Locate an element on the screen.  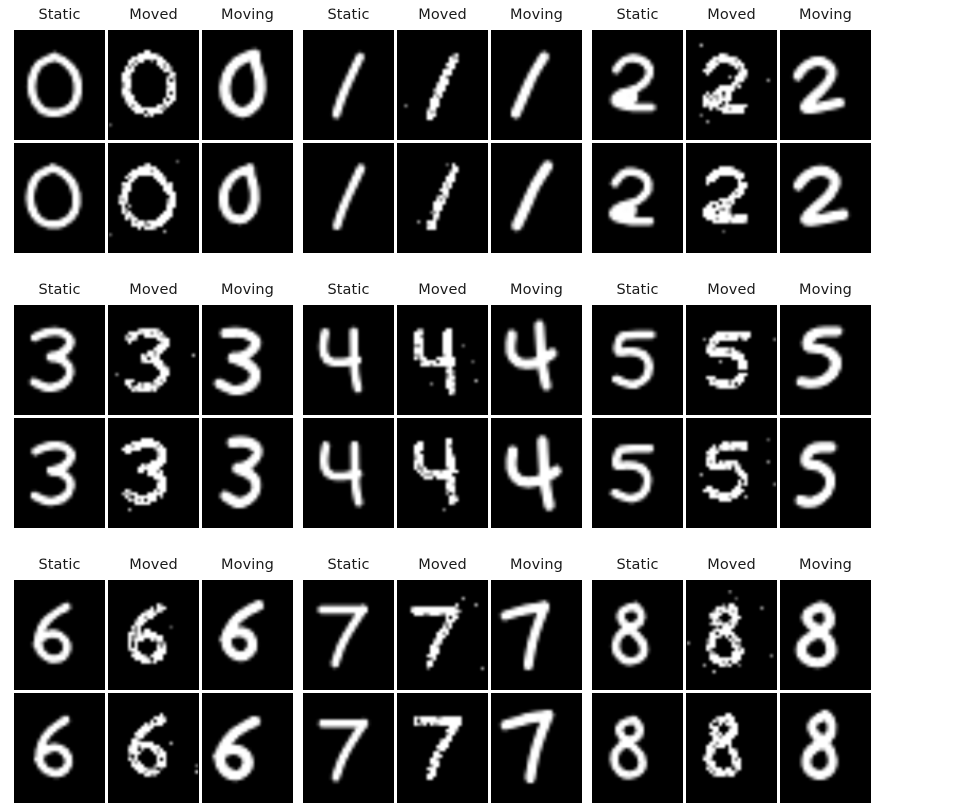
digit-block-8: Static Moved Moving is located at coordinates (731, 676).